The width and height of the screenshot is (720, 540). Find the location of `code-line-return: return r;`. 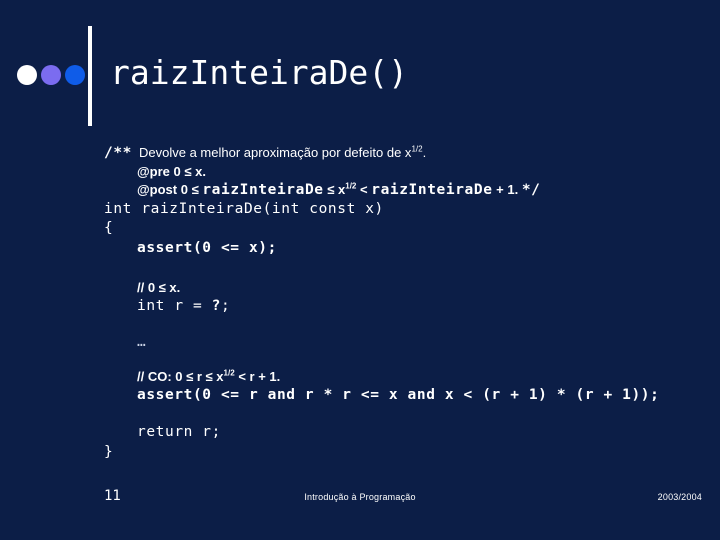

code-line-return: return r; is located at coordinates (179, 432).